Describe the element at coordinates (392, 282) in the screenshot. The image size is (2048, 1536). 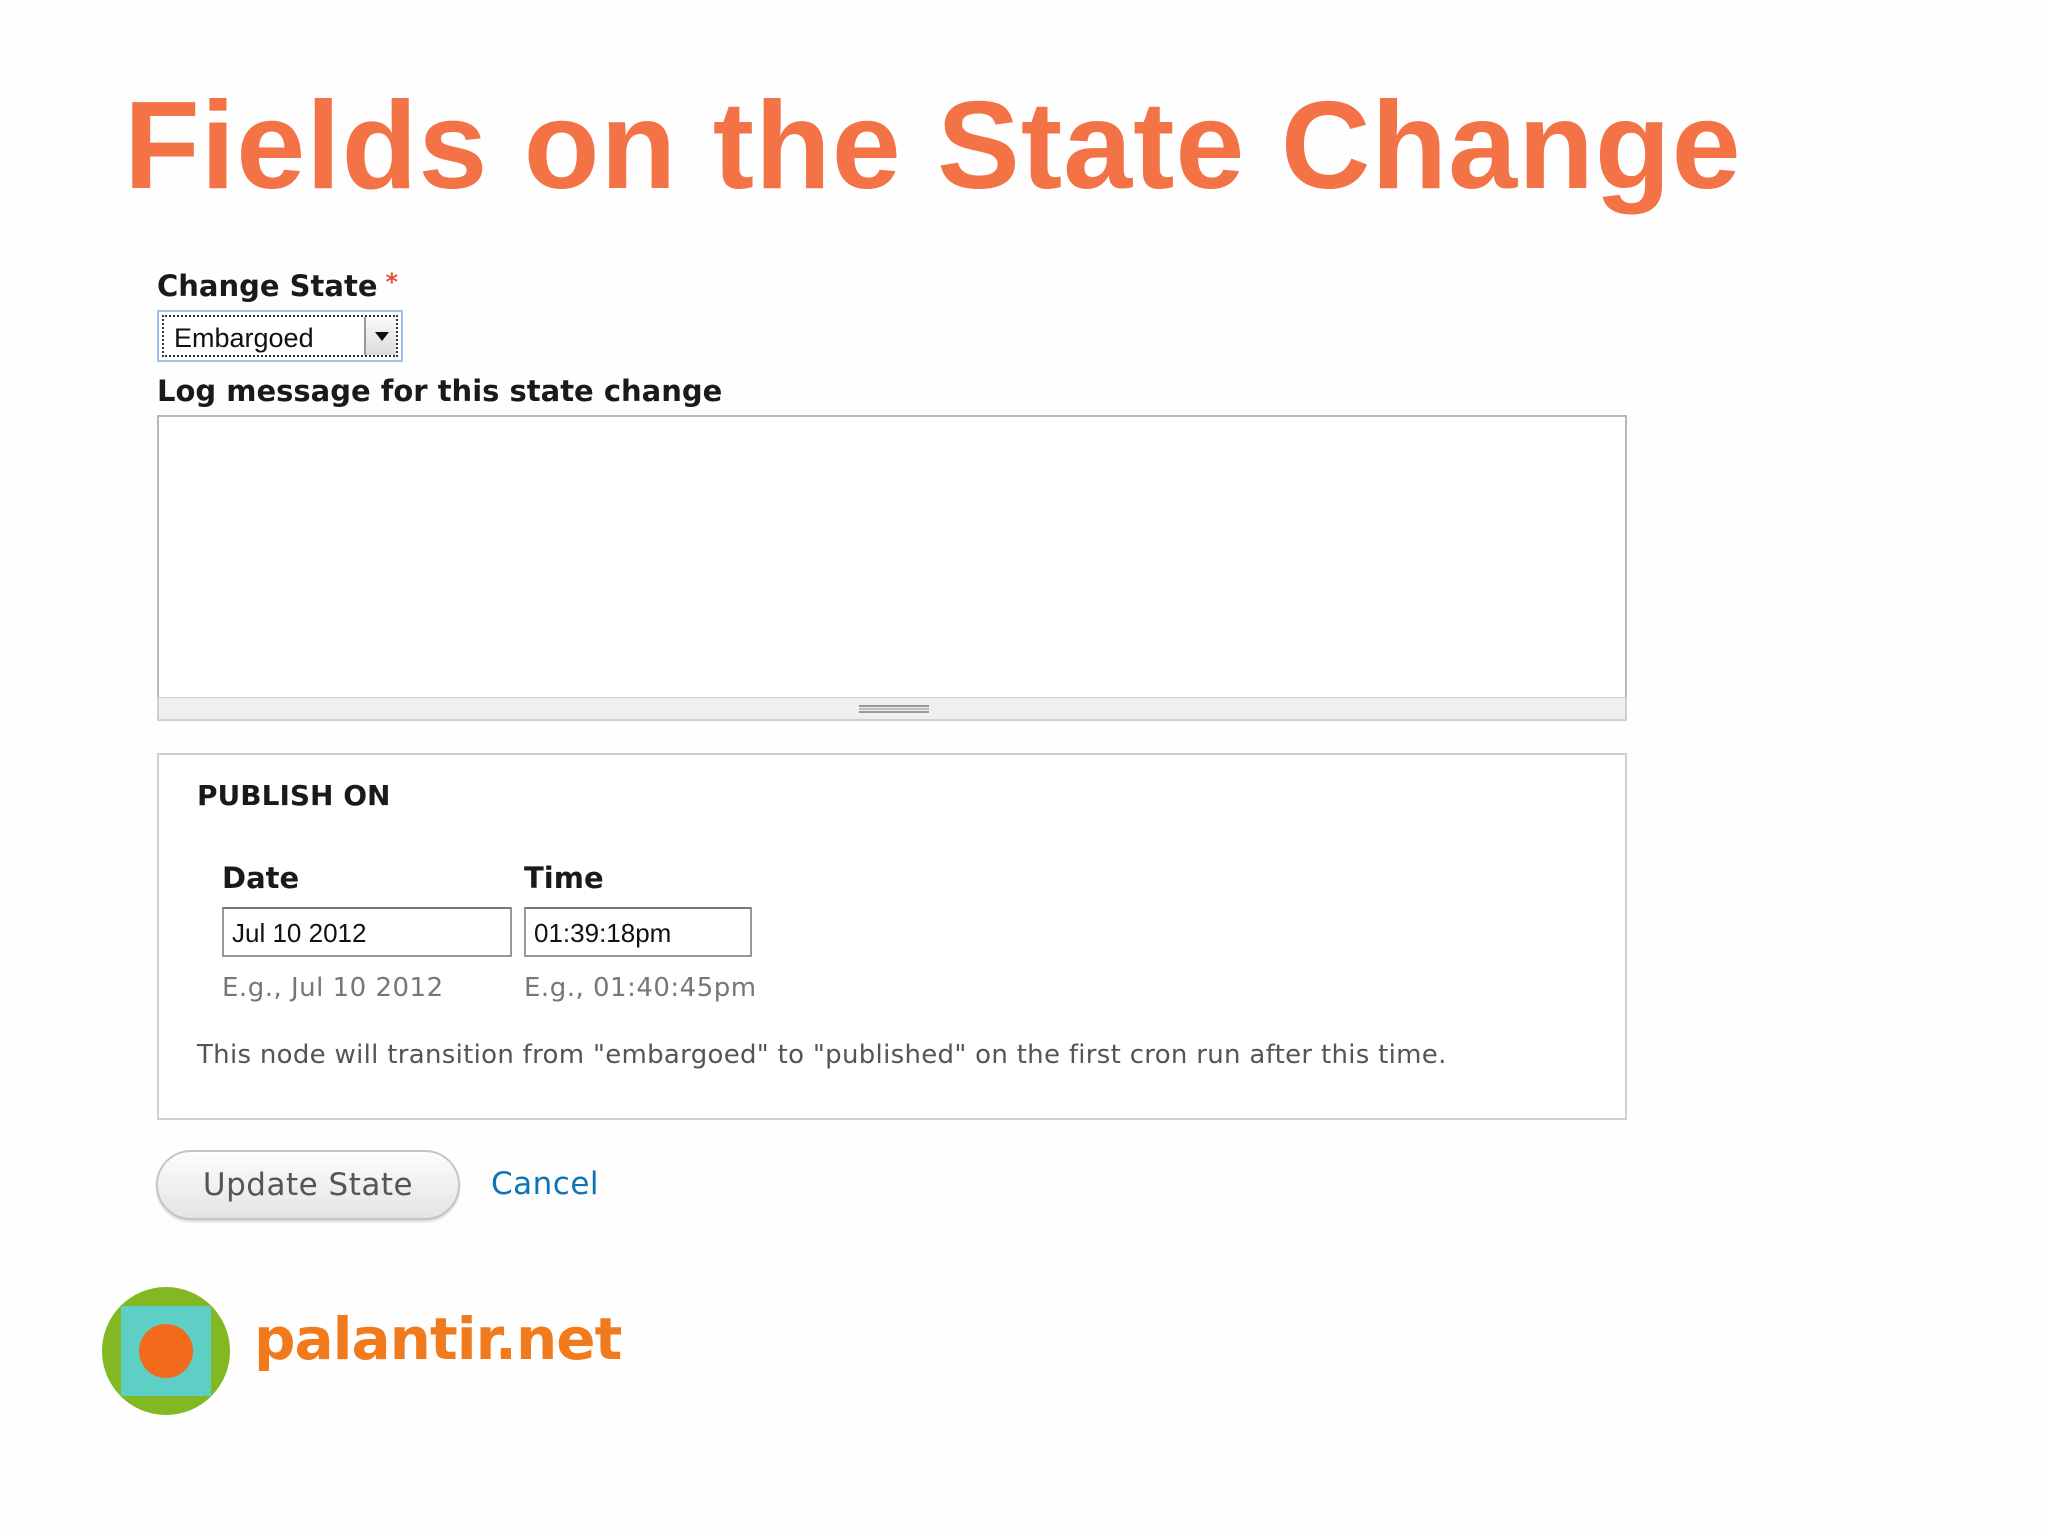
I see `required-marker: *` at that location.